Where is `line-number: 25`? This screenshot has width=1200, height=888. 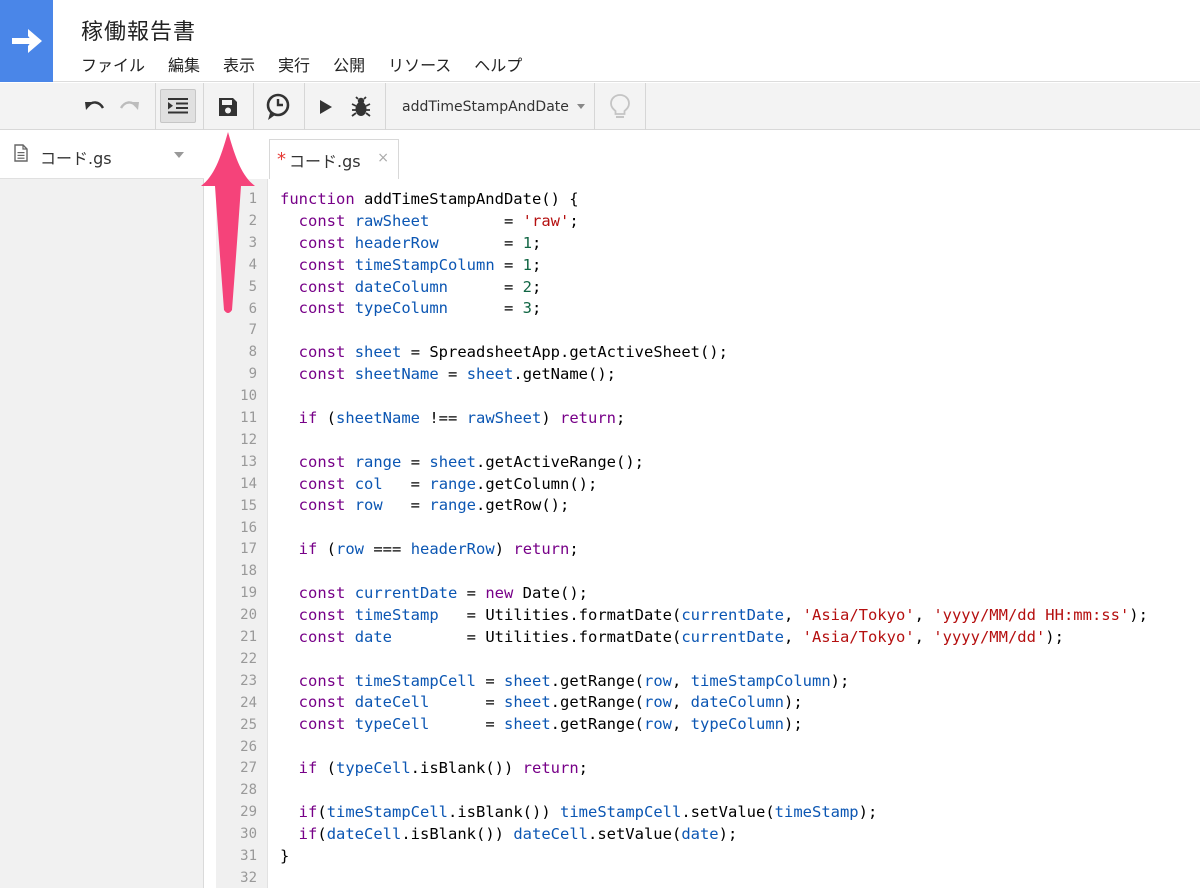
line-number: 25 is located at coordinates (248, 724).